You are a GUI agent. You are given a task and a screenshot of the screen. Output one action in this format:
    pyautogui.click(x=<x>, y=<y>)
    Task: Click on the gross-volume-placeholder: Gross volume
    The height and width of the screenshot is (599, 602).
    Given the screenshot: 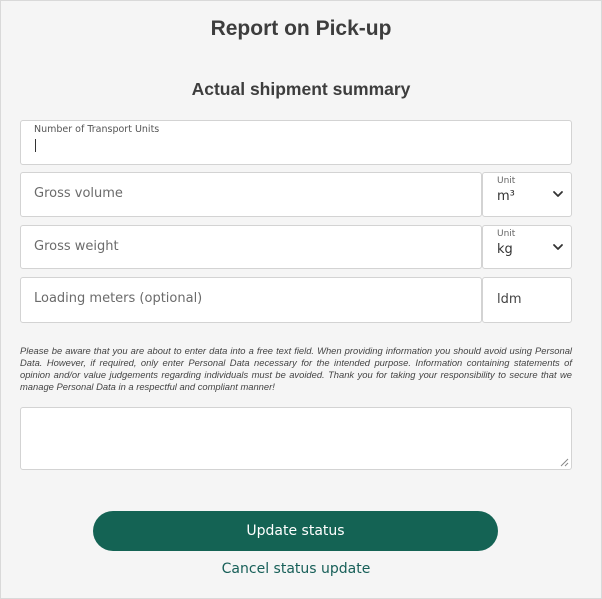 What is the action you would take?
    pyautogui.click(x=78, y=193)
    